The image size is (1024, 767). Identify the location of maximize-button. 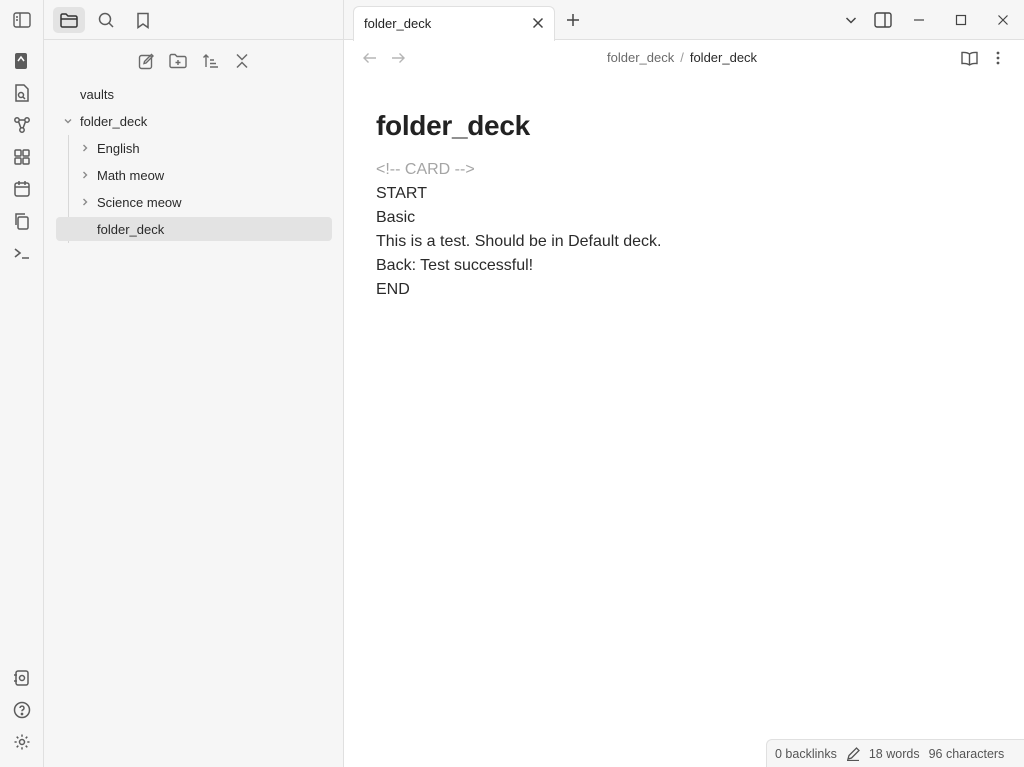
(961, 20).